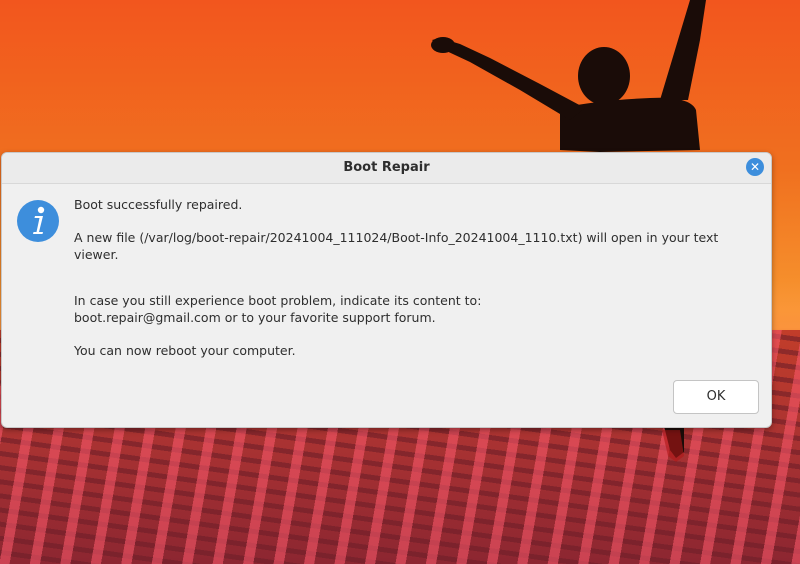  Describe the element at coordinates (158, 204) in the screenshot. I see `success-message: Boot successfully repaired.` at that location.